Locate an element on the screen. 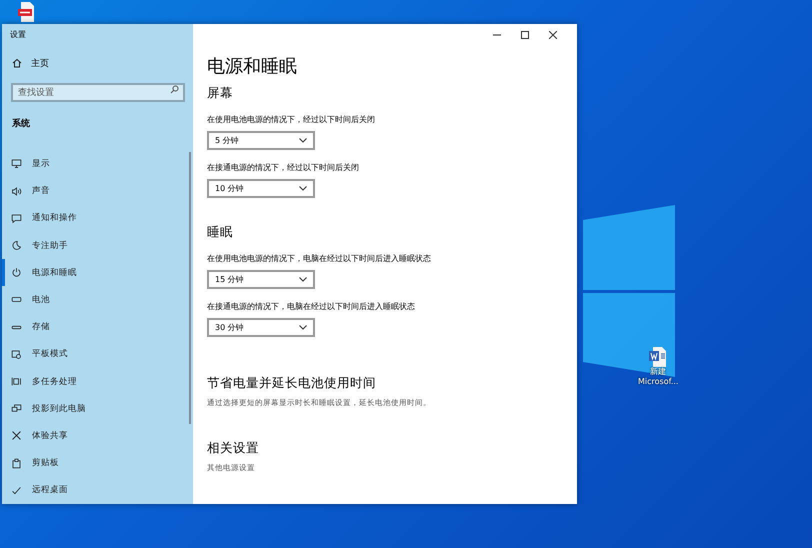  maximize-icon is located at coordinates (525, 35).